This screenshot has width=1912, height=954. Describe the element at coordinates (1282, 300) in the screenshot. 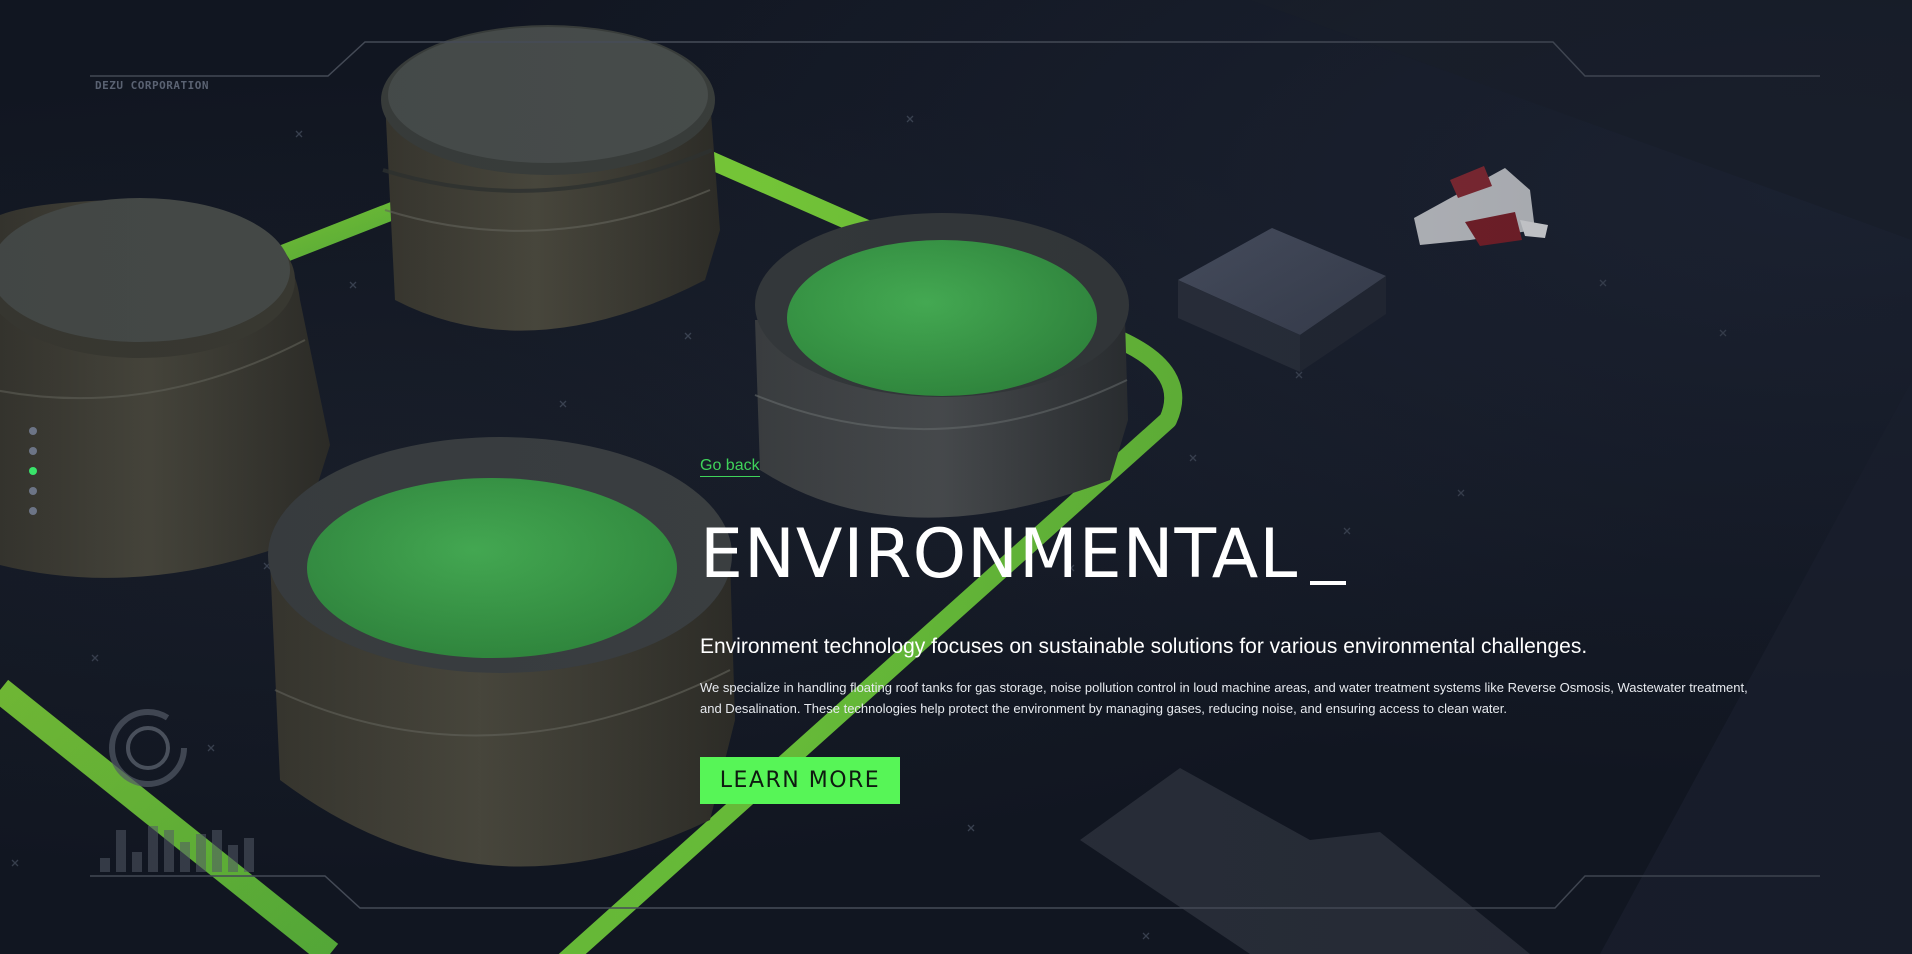

I see `equipment-box` at that location.